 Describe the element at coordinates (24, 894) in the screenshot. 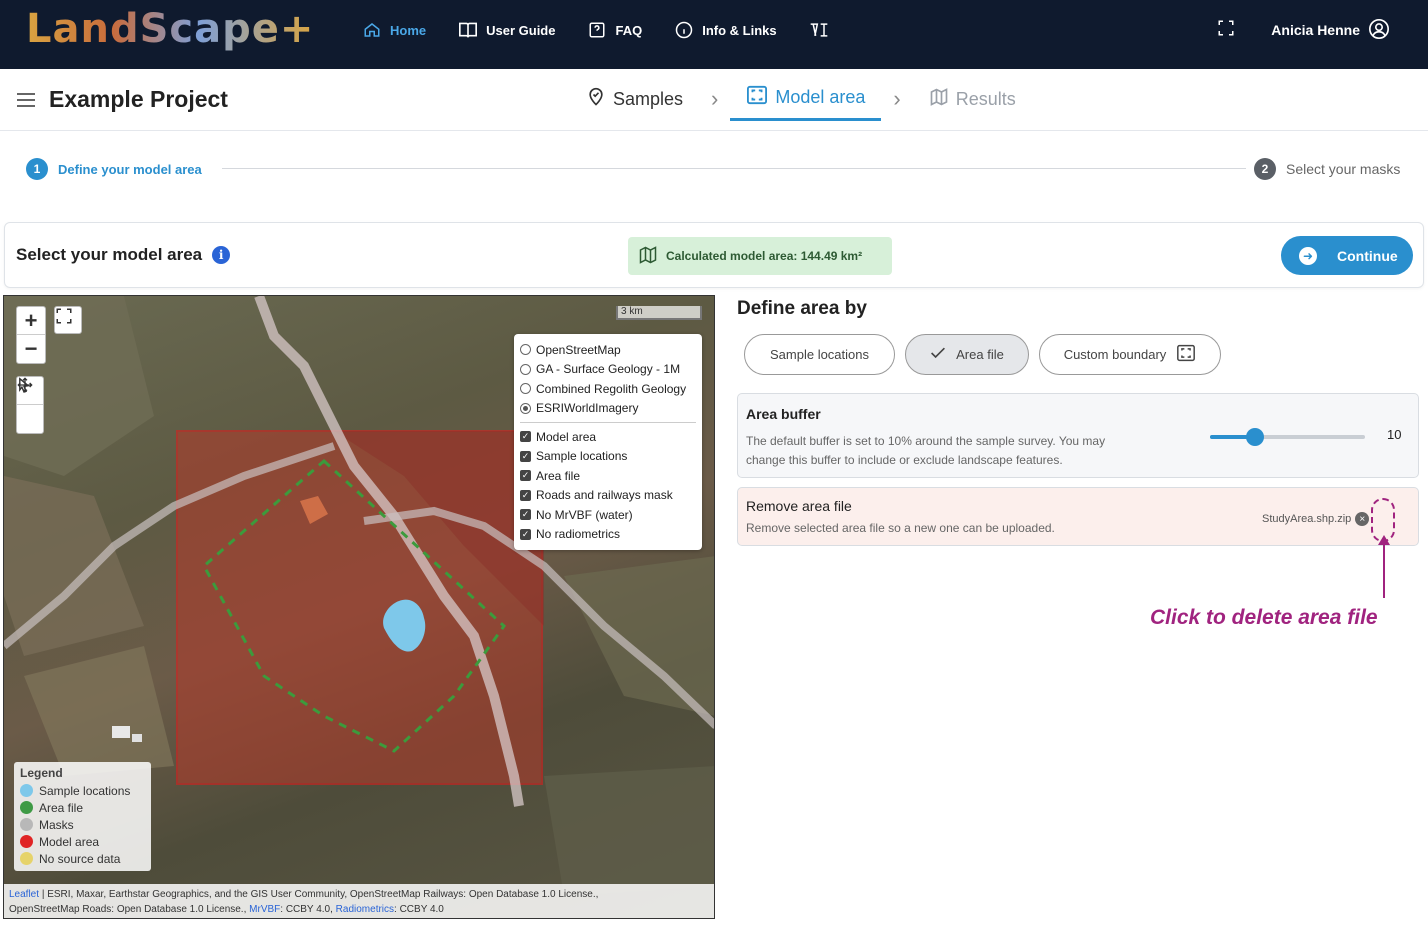

I see `leaflet-link: Leaflet` at that location.